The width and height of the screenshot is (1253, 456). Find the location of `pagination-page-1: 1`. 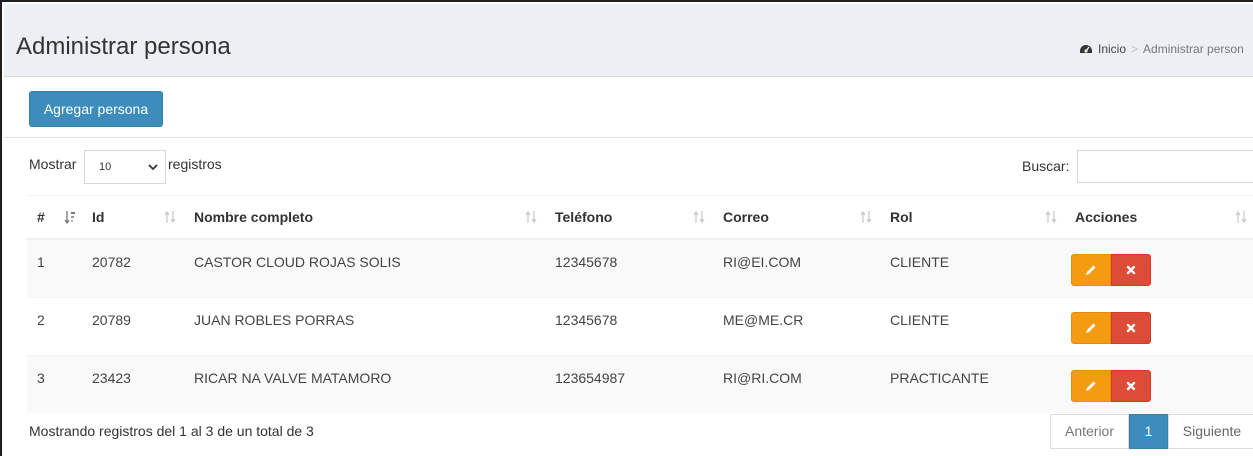

pagination-page-1: 1 is located at coordinates (1148, 431).